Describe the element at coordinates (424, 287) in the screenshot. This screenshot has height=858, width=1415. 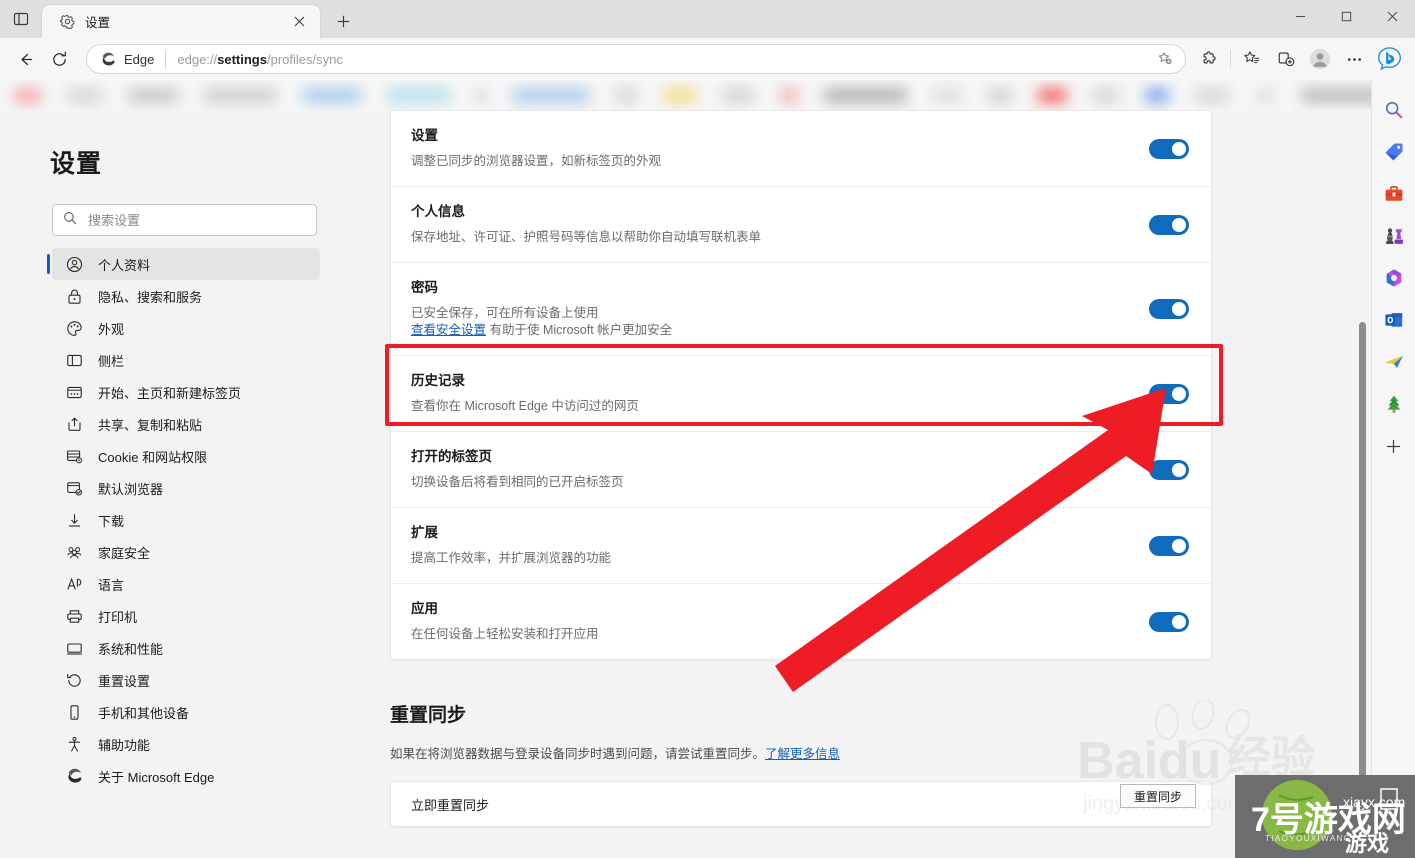
I see `sync-row-title: 密码` at that location.